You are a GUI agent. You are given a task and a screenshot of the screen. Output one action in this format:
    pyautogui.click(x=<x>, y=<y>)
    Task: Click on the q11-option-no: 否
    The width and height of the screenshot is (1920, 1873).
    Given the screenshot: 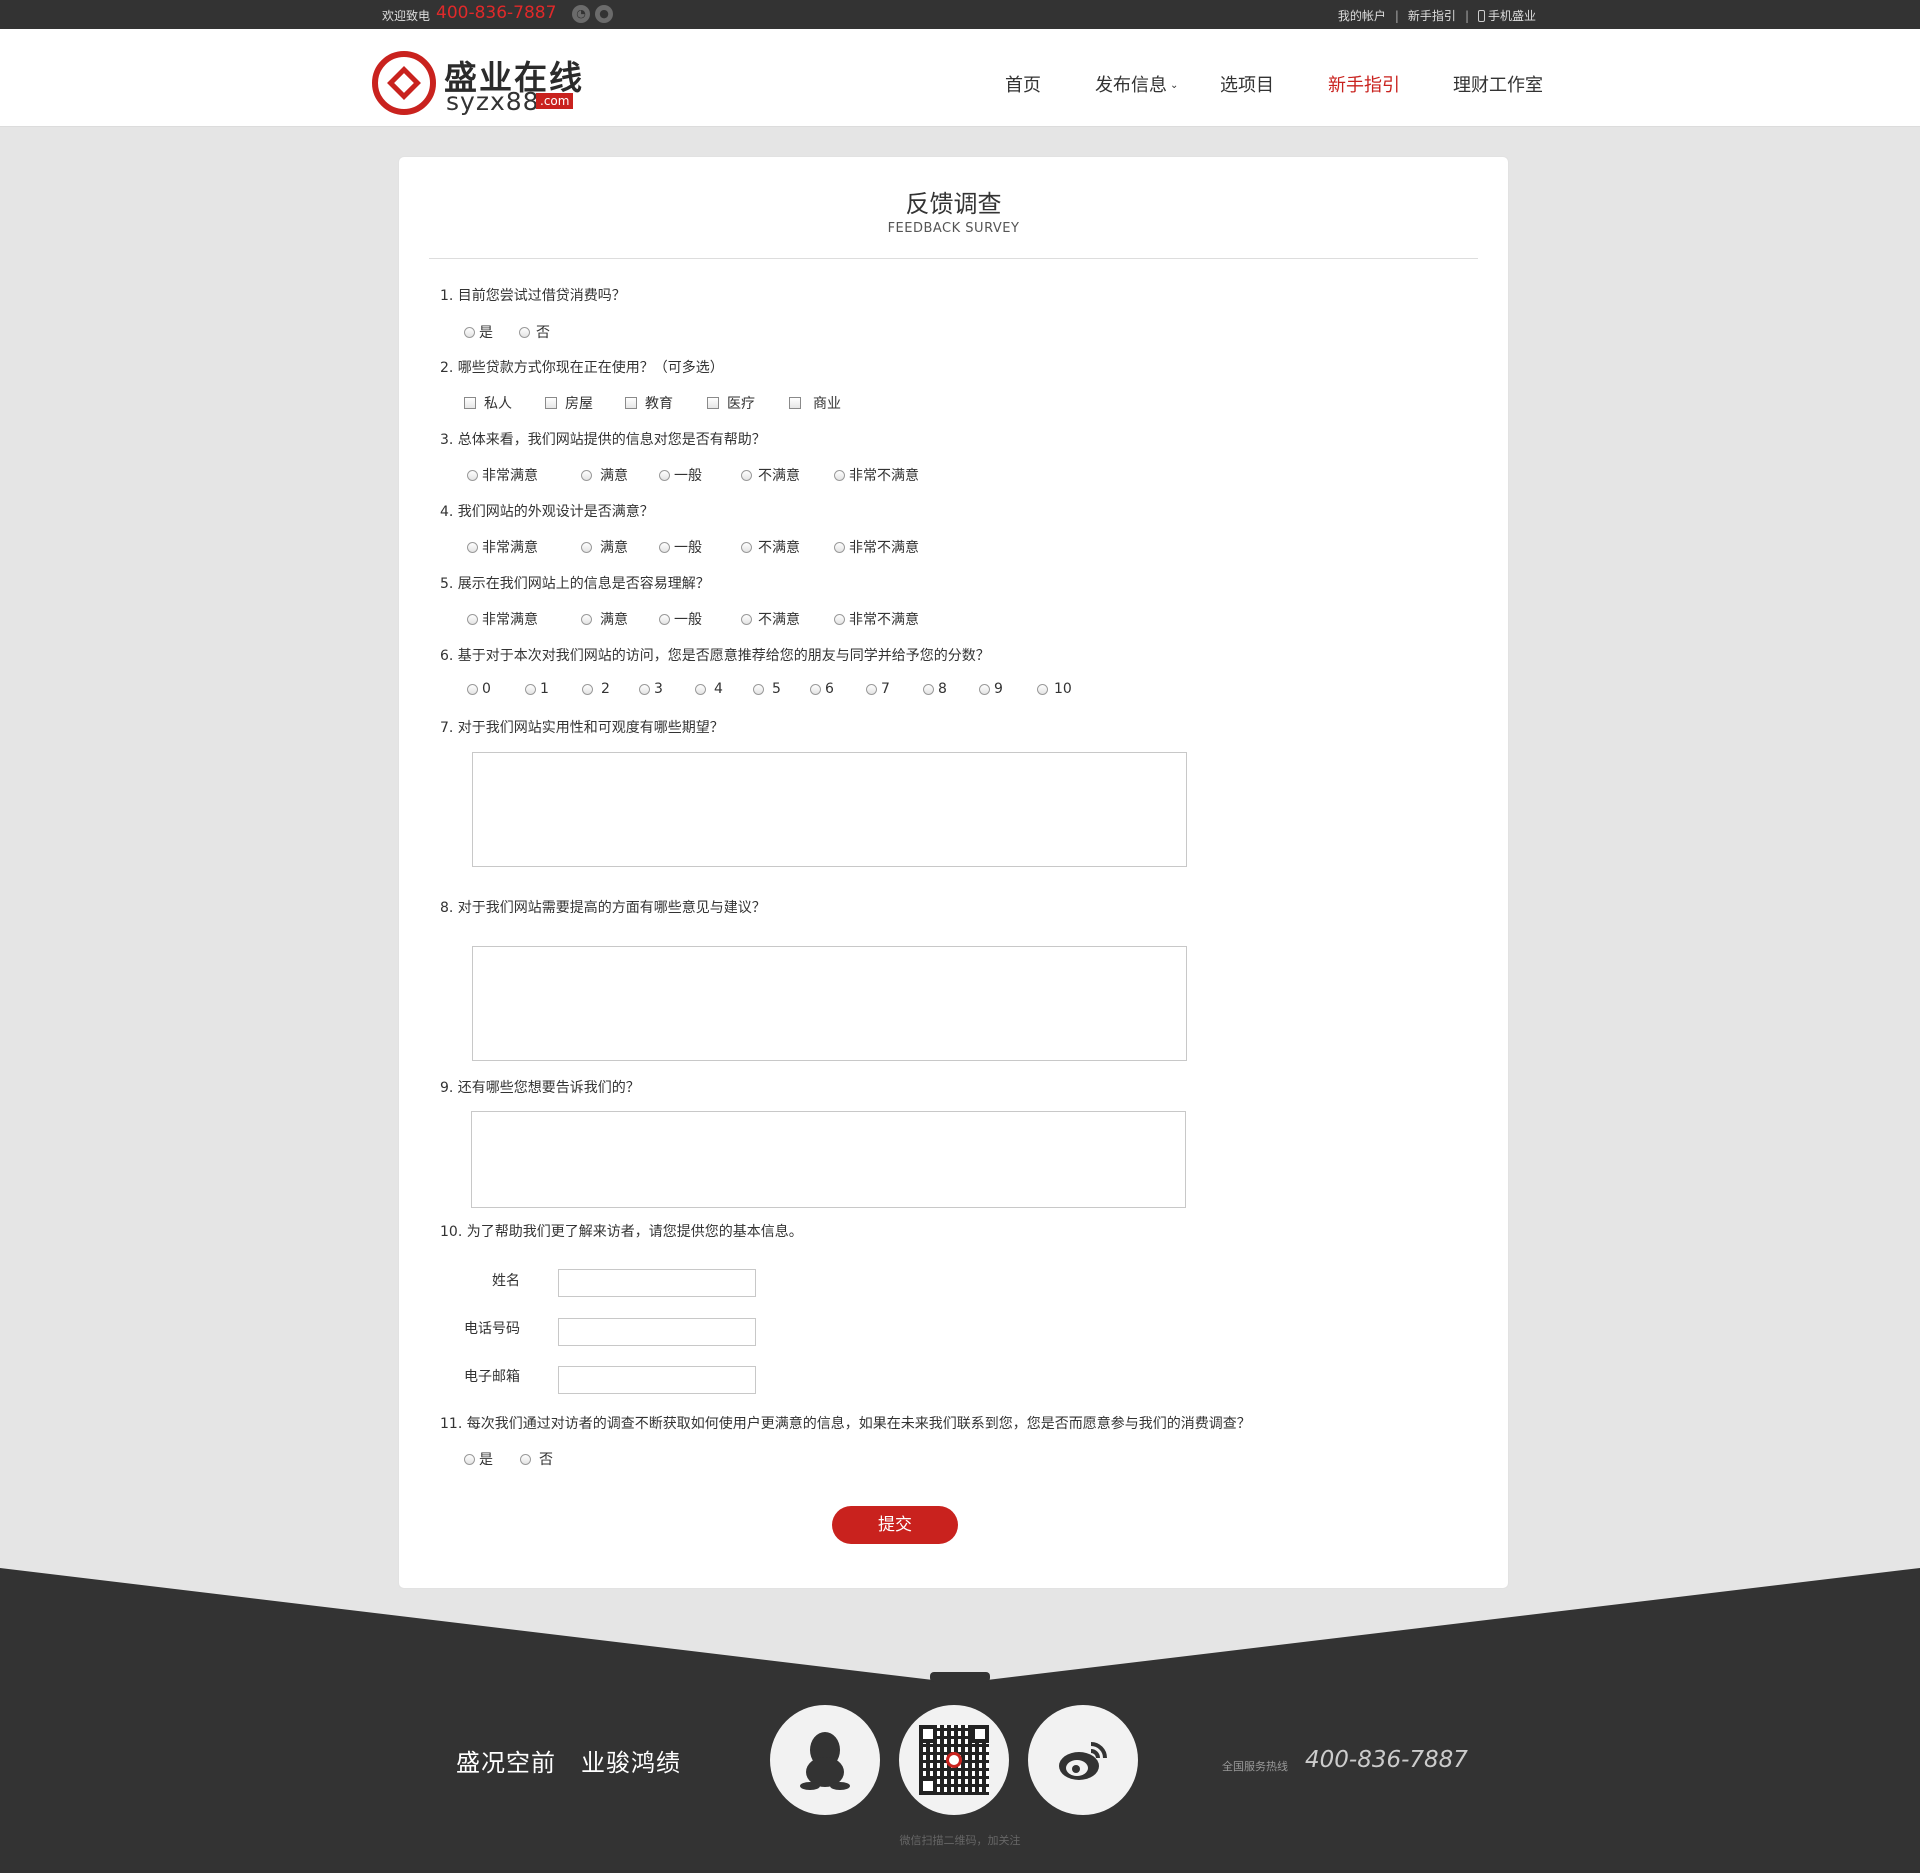 What is the action you would take?
    pyautogui.click(x=536, y=1459)
    